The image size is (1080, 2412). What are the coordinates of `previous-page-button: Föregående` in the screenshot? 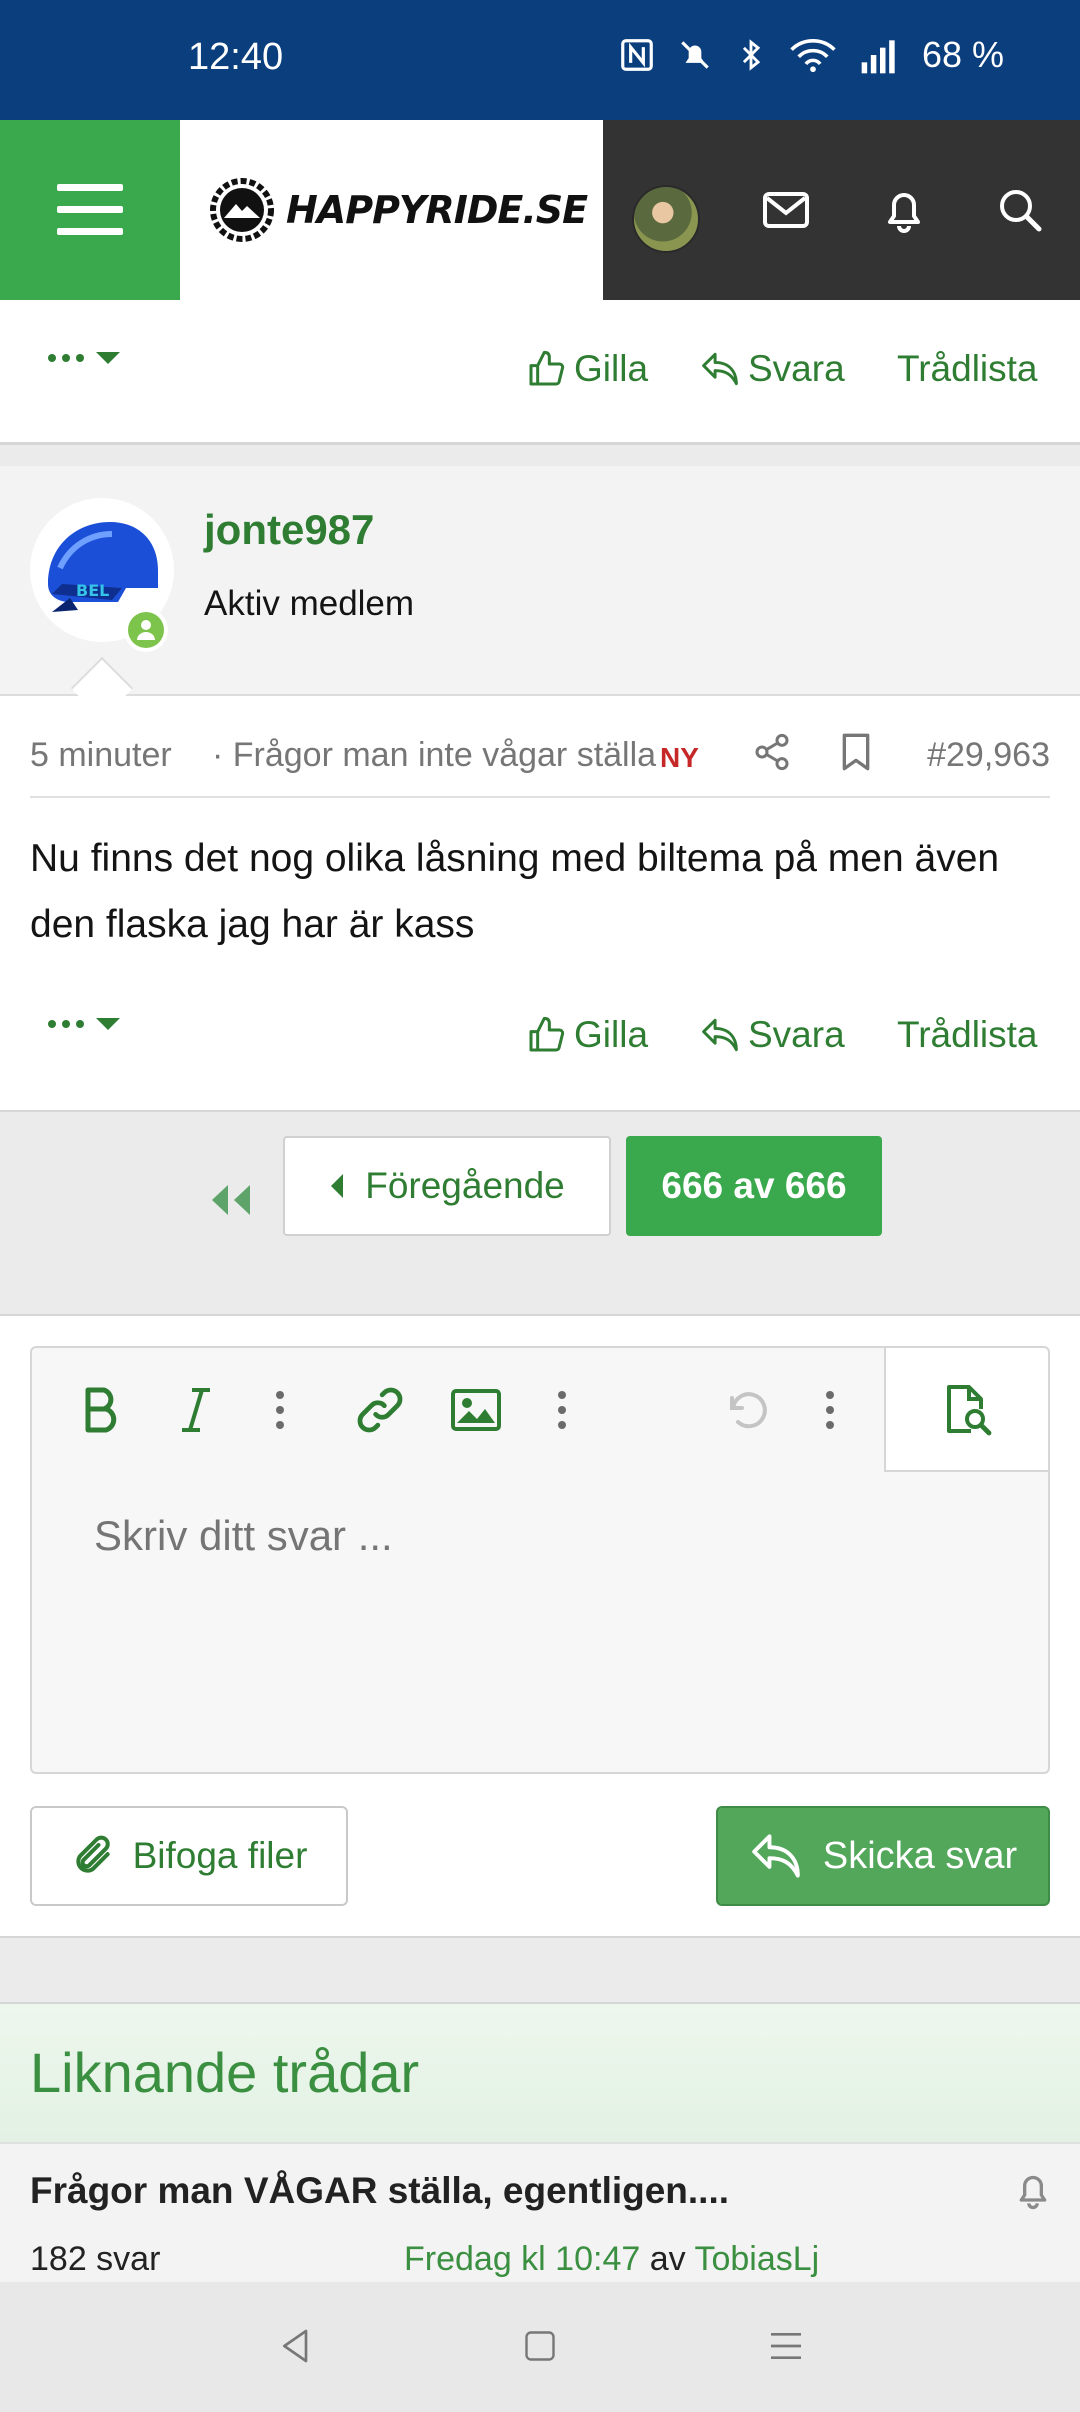 It's located at (447, 1186).